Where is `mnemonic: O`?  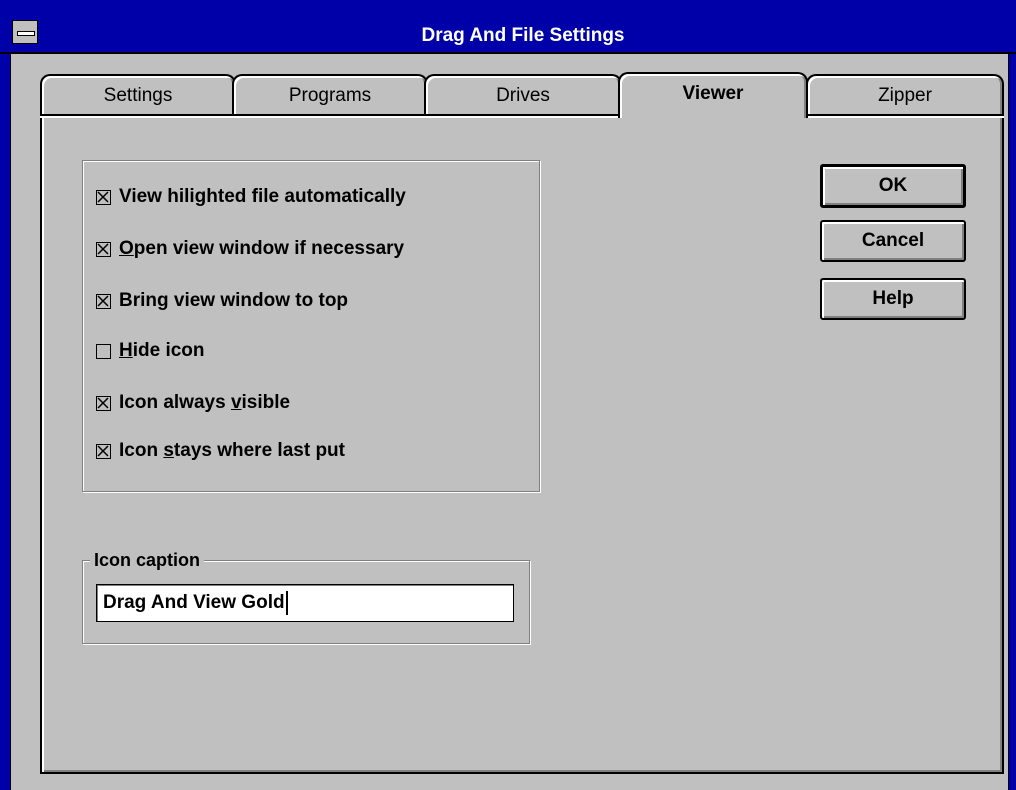
mnemonic: O is located at coordinates (126, 248).